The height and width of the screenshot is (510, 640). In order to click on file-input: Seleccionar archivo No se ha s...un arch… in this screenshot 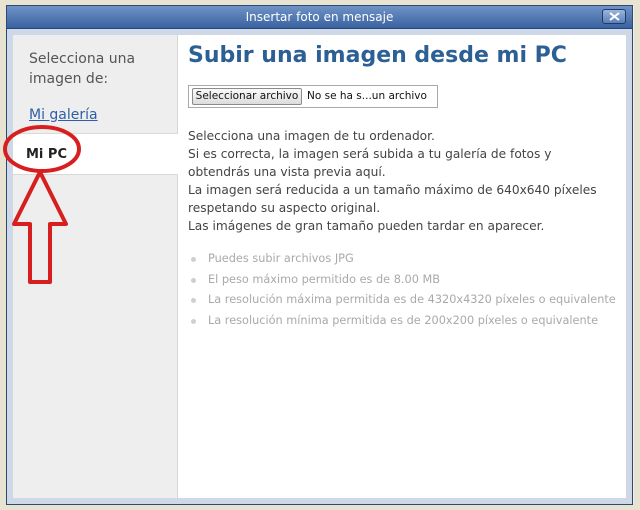, I will do `click(313, 96)`.